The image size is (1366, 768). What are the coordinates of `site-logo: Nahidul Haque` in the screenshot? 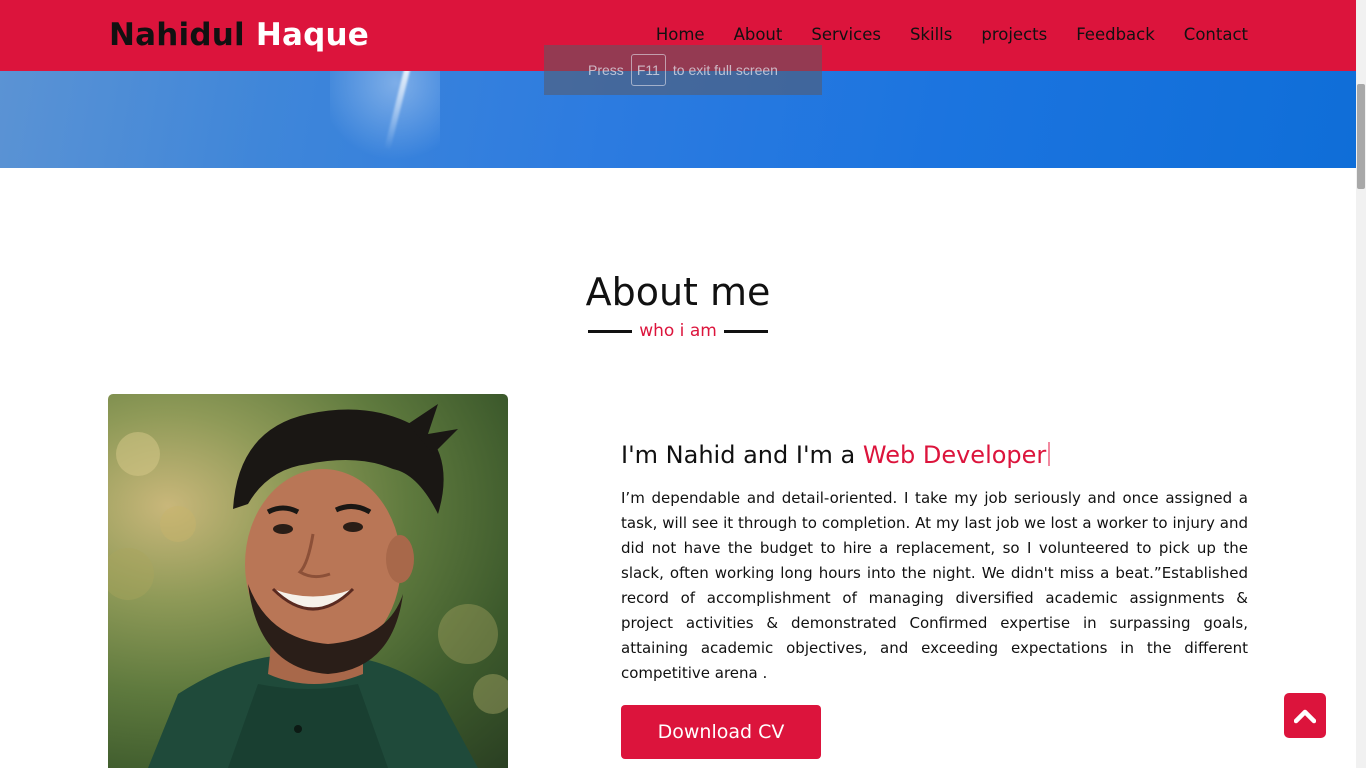 It's located at (239, 35).